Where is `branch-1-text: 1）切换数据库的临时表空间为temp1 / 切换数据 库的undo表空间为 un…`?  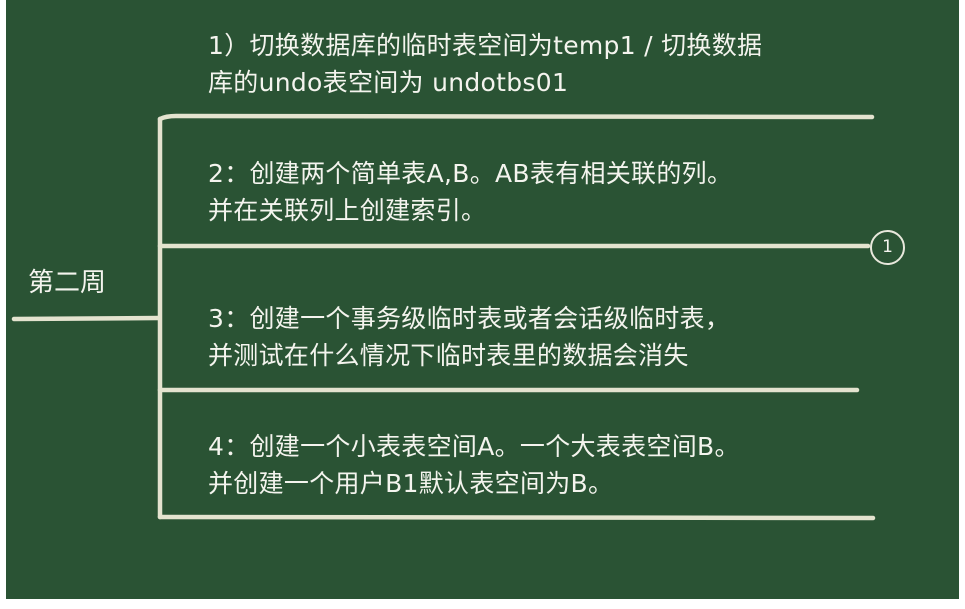 branch-1-text: 1）切换数据库的临时表空间为temp1 / 切换数据 库的undo表空间为 un… is located at coordinates (485, 64).